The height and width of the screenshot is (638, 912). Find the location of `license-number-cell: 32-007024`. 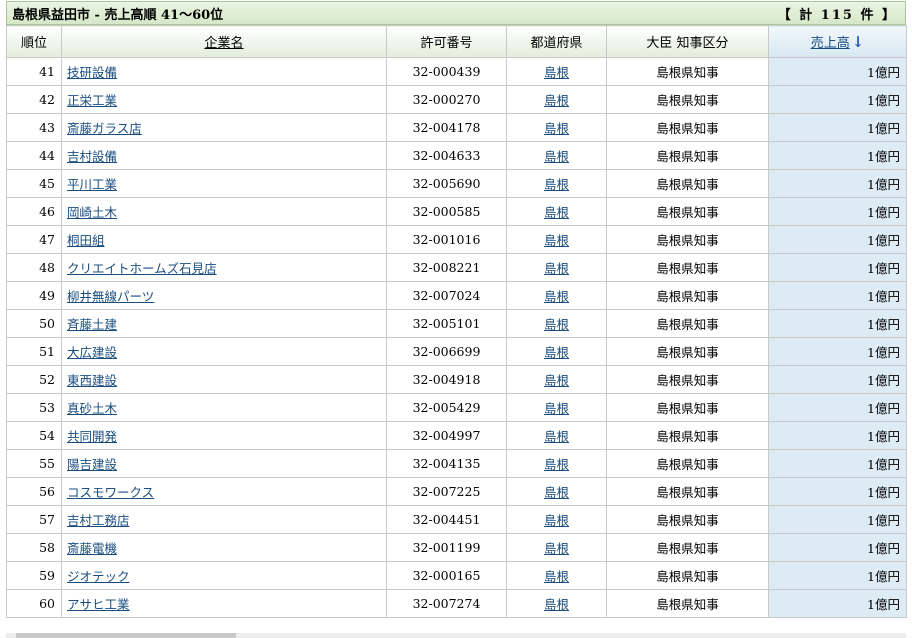

license-number-cell: 32-007024 is located at coordinates (446, 295).